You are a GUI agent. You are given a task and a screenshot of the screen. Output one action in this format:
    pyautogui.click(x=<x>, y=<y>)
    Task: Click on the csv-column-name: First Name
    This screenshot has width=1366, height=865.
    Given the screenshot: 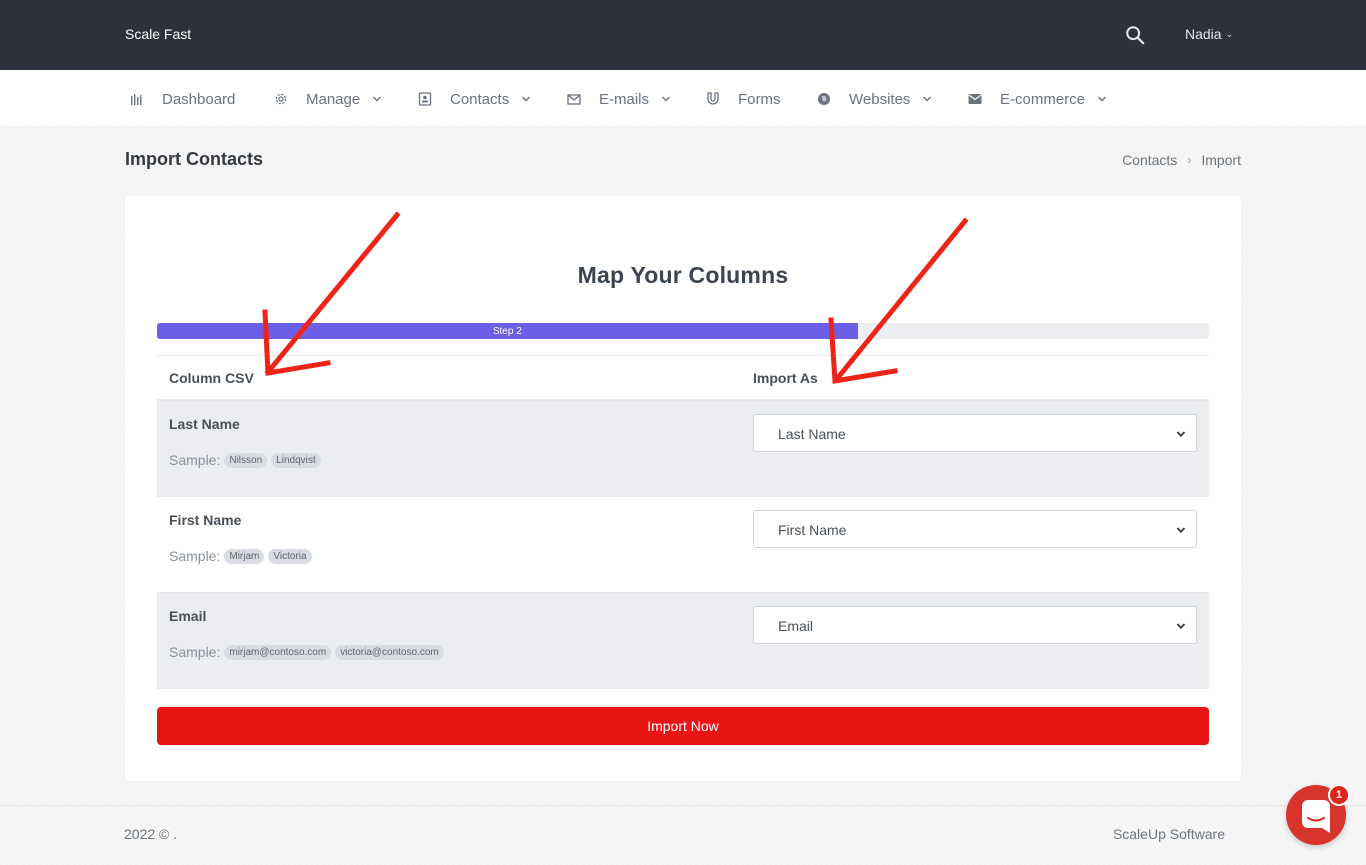 What is the action you would take?
    pyautogui.click(x=205, y=520)
    